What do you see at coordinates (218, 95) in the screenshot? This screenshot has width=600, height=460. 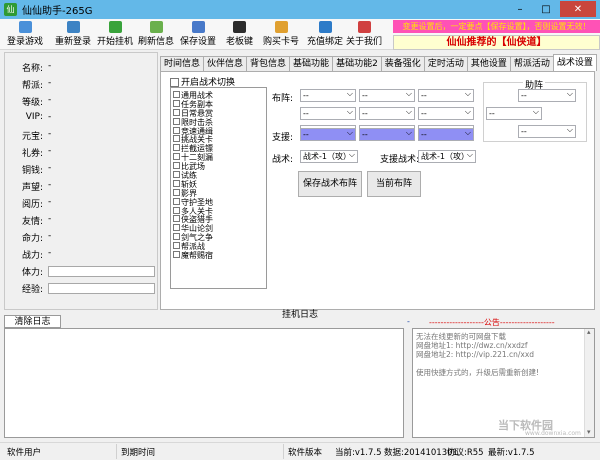 I see `activity-item: 通用战术` at bounding box center [218, 95].